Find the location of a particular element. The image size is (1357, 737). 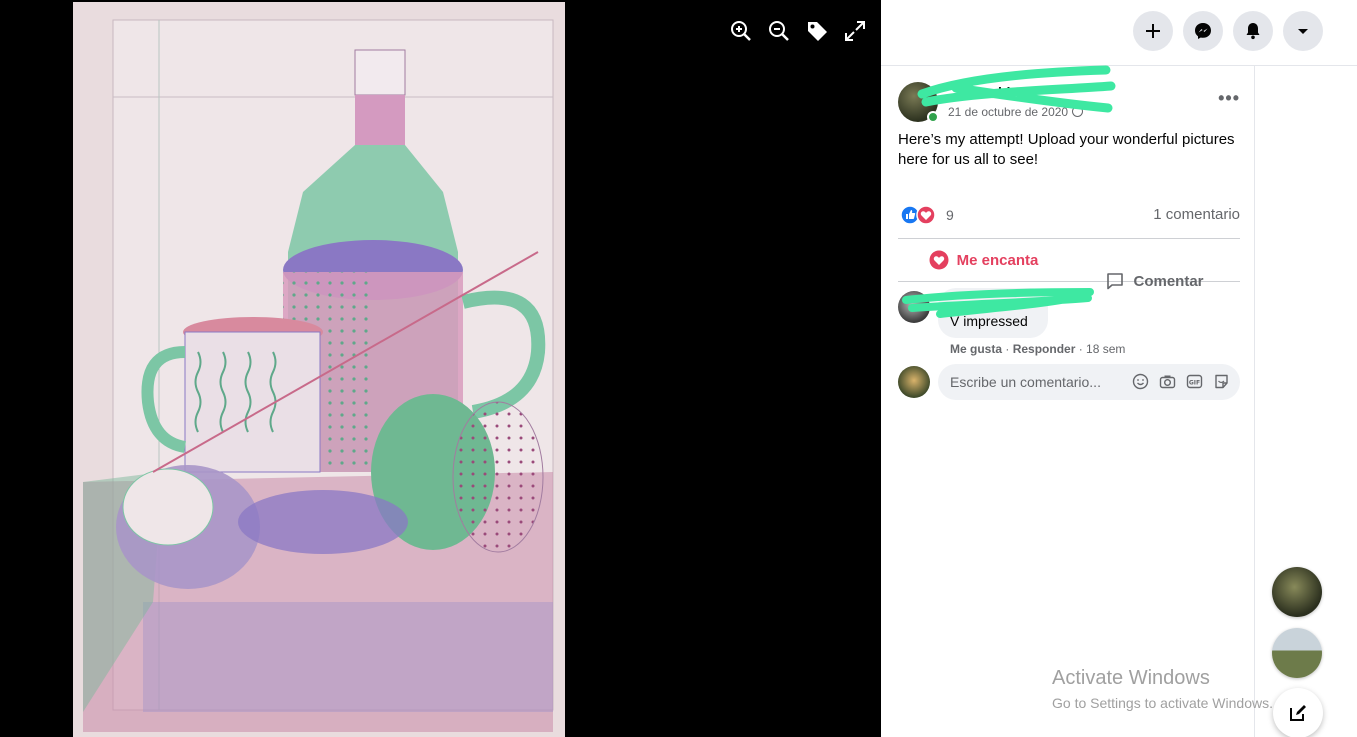

messenger-icon is located at coordinates (1203, 31).